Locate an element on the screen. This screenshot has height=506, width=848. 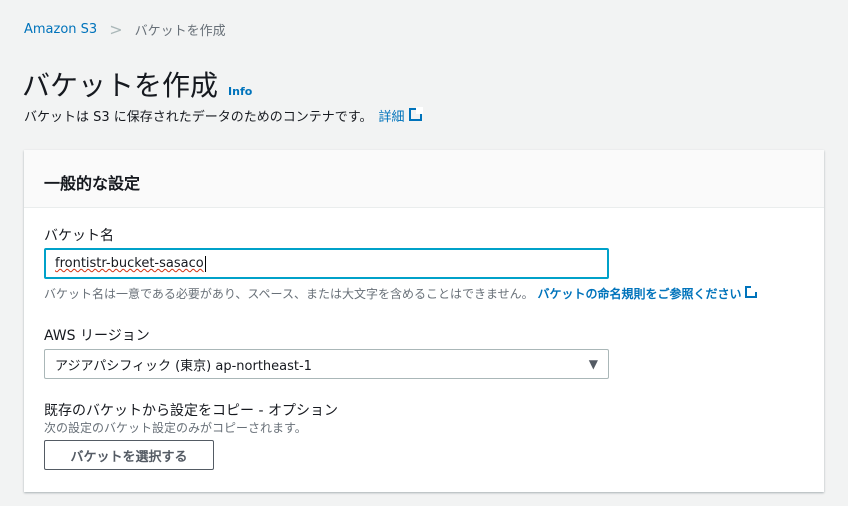
copy-settings-description: 次の設定のバケット設定のみがコピーされます。 is located at coordinates (175, 428).